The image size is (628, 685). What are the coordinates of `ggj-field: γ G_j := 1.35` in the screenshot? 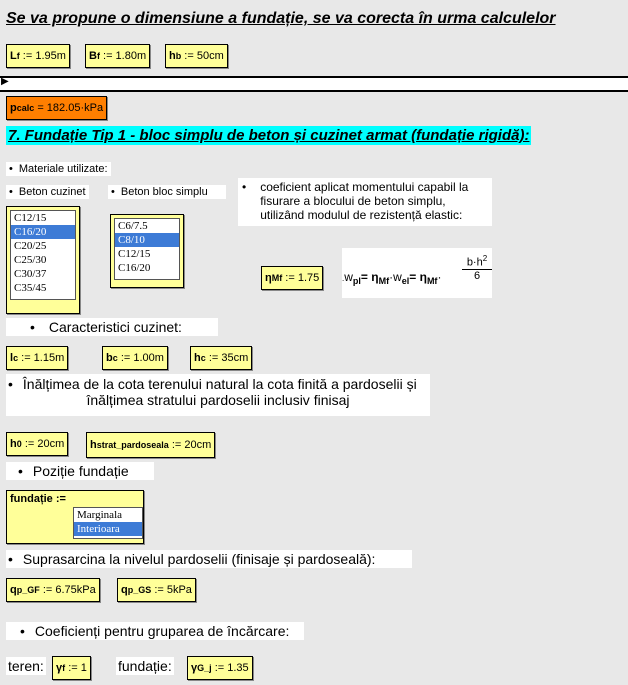 It's located at (220, 668).